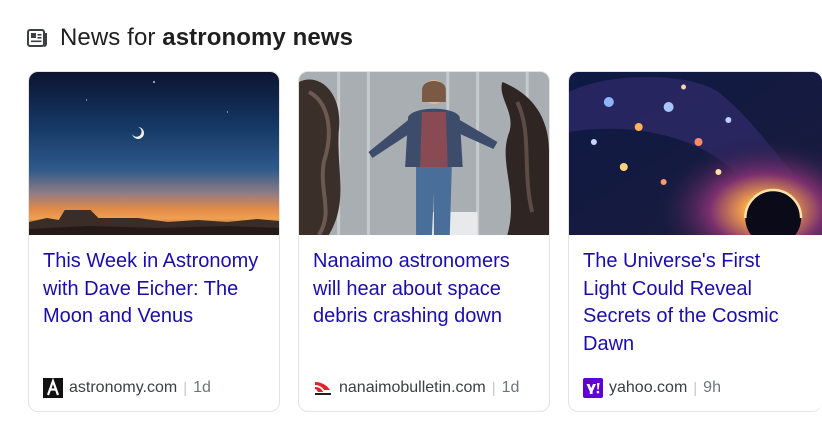 The image size is (822, 427). I want to click on source-name: yahoo.com, so click(648, 387).